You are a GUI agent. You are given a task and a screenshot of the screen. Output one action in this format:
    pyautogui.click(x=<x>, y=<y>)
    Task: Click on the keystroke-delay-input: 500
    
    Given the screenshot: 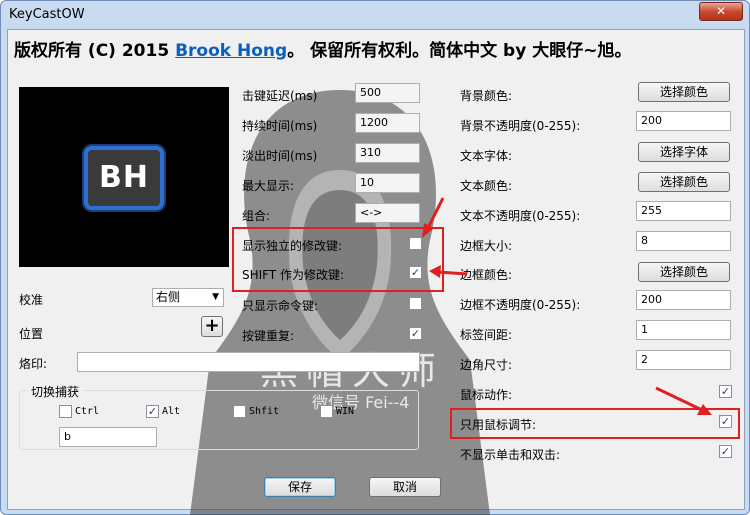 What is the action you would take?
    pyautogui.click(x=387, y=93)
    